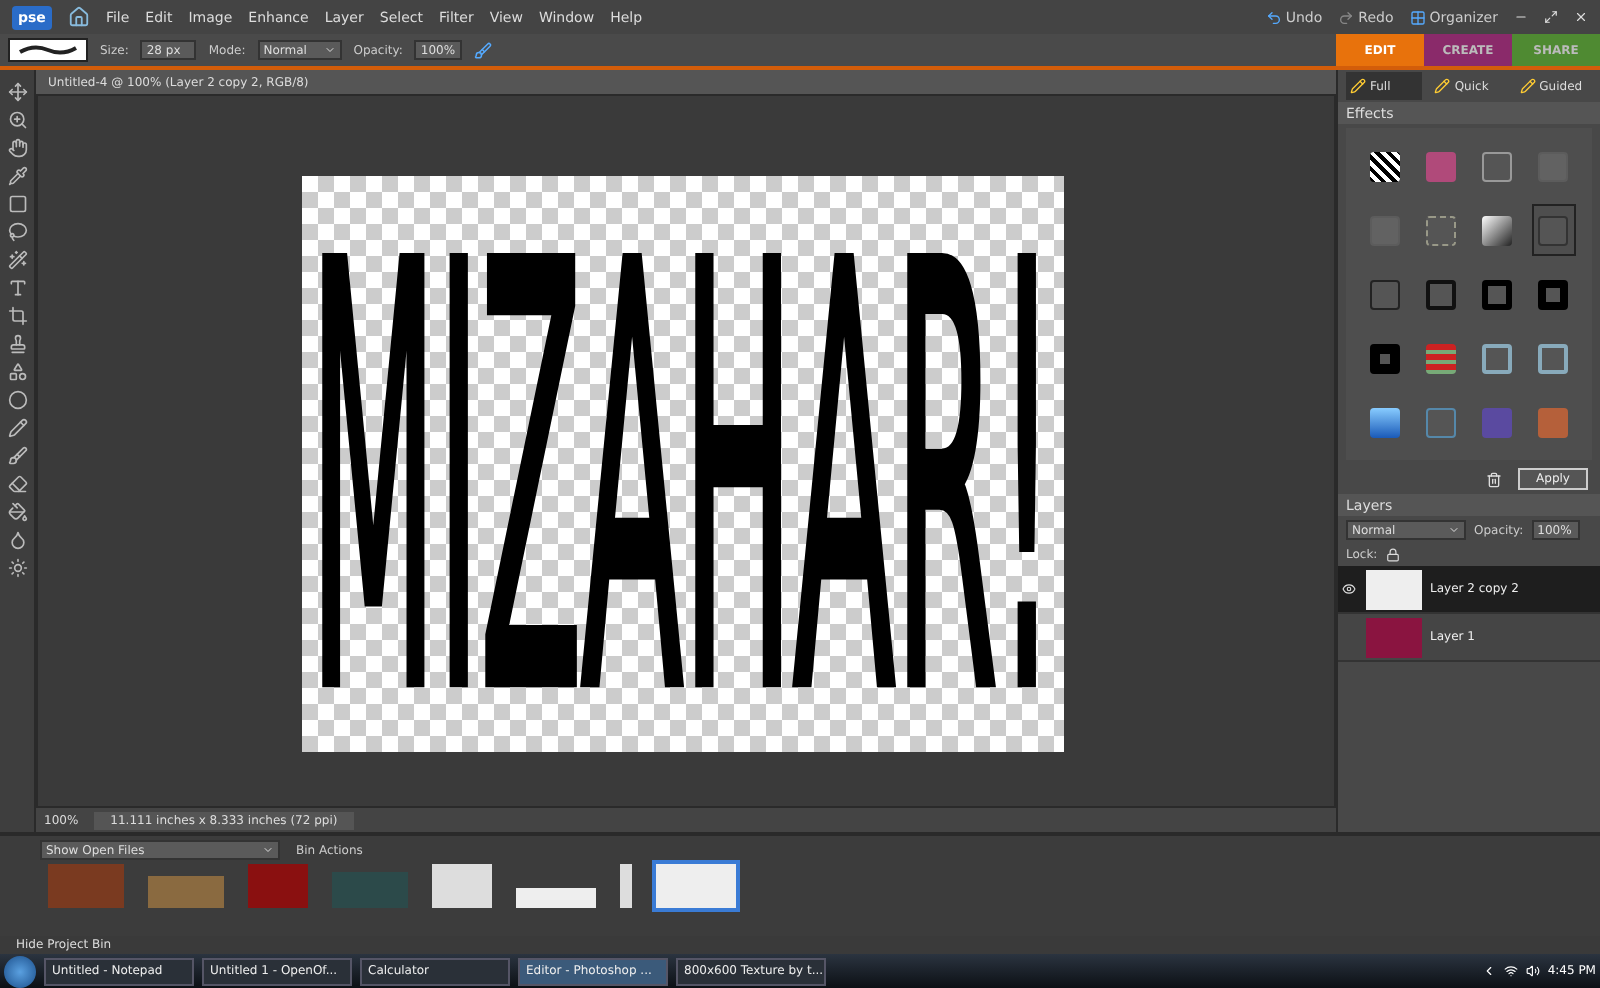 Image resolution: width=1600 pixels, height=988 pixels. I want to click on close-icon, so click(1581, 17).